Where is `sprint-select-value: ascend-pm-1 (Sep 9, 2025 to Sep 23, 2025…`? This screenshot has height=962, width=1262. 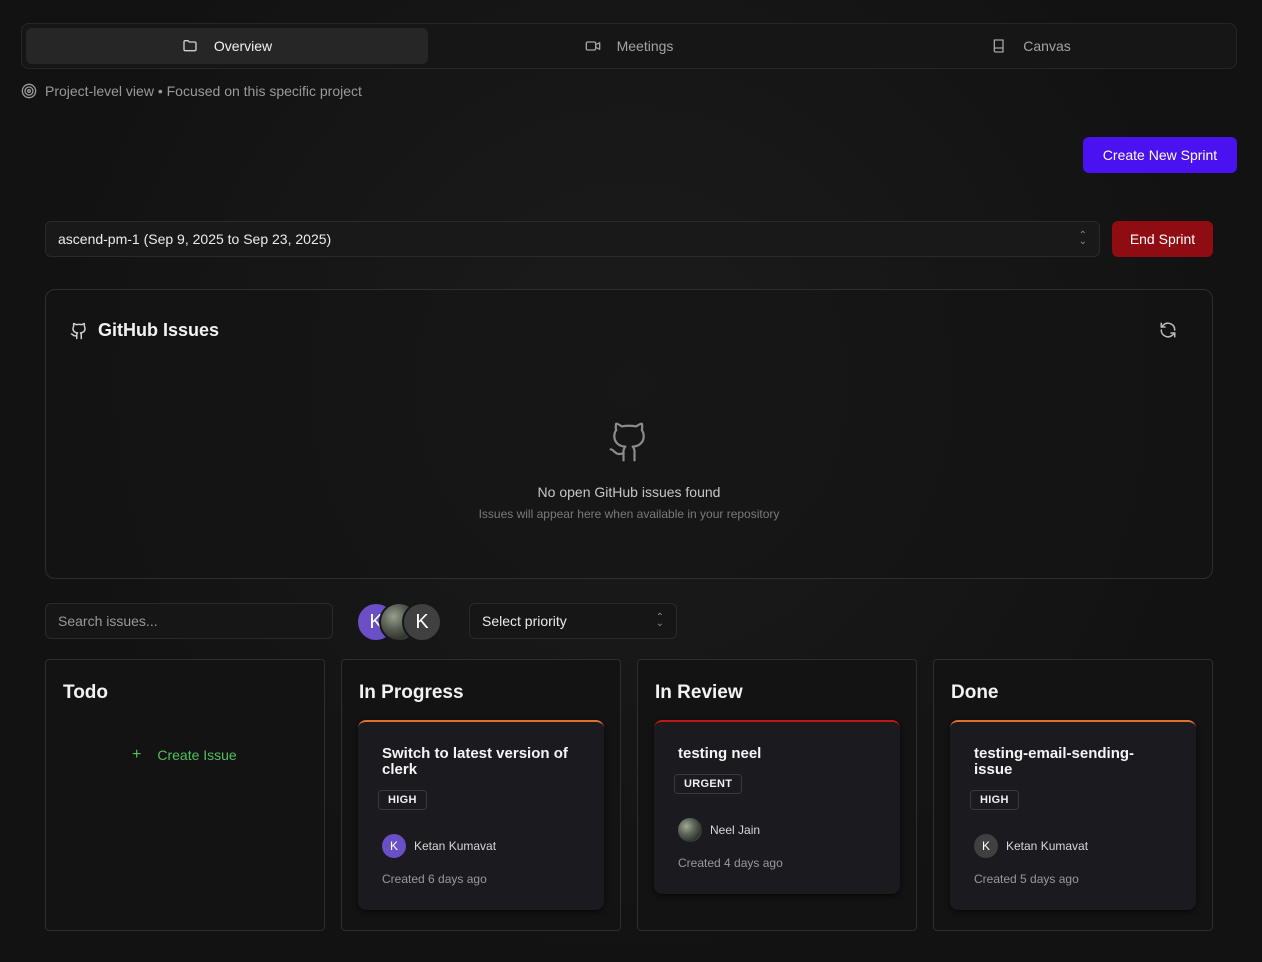
sprint-select-value: ascend-pm-1 (Sep 9, 2025 to Sep 23, 2025… is located at coordinates (195, 239).